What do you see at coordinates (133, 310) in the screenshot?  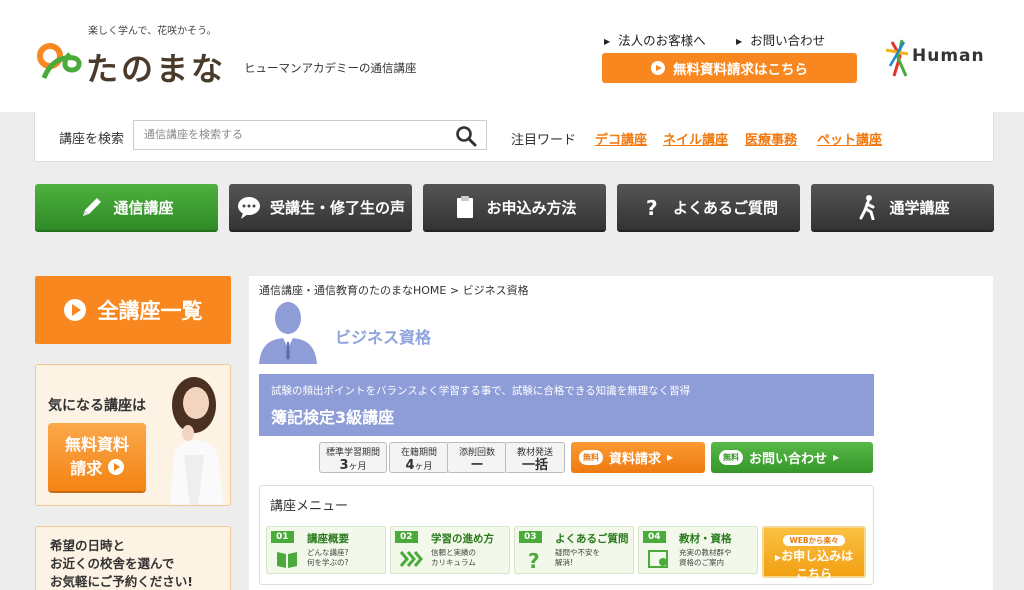 I see `all-courses-button: 全講座一覧` at bounding box center [133, 310].